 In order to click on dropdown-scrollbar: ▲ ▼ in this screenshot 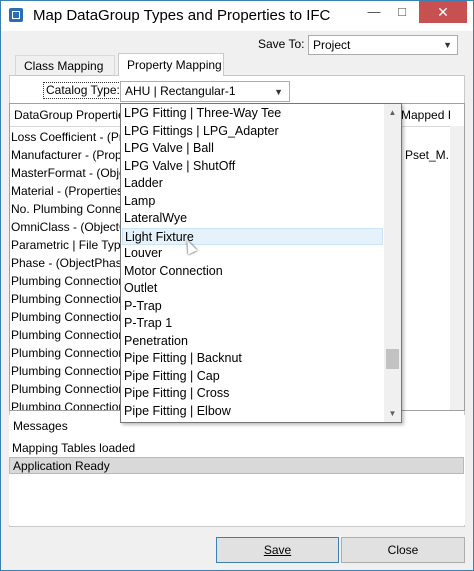, I will do `click(392, 263)`.